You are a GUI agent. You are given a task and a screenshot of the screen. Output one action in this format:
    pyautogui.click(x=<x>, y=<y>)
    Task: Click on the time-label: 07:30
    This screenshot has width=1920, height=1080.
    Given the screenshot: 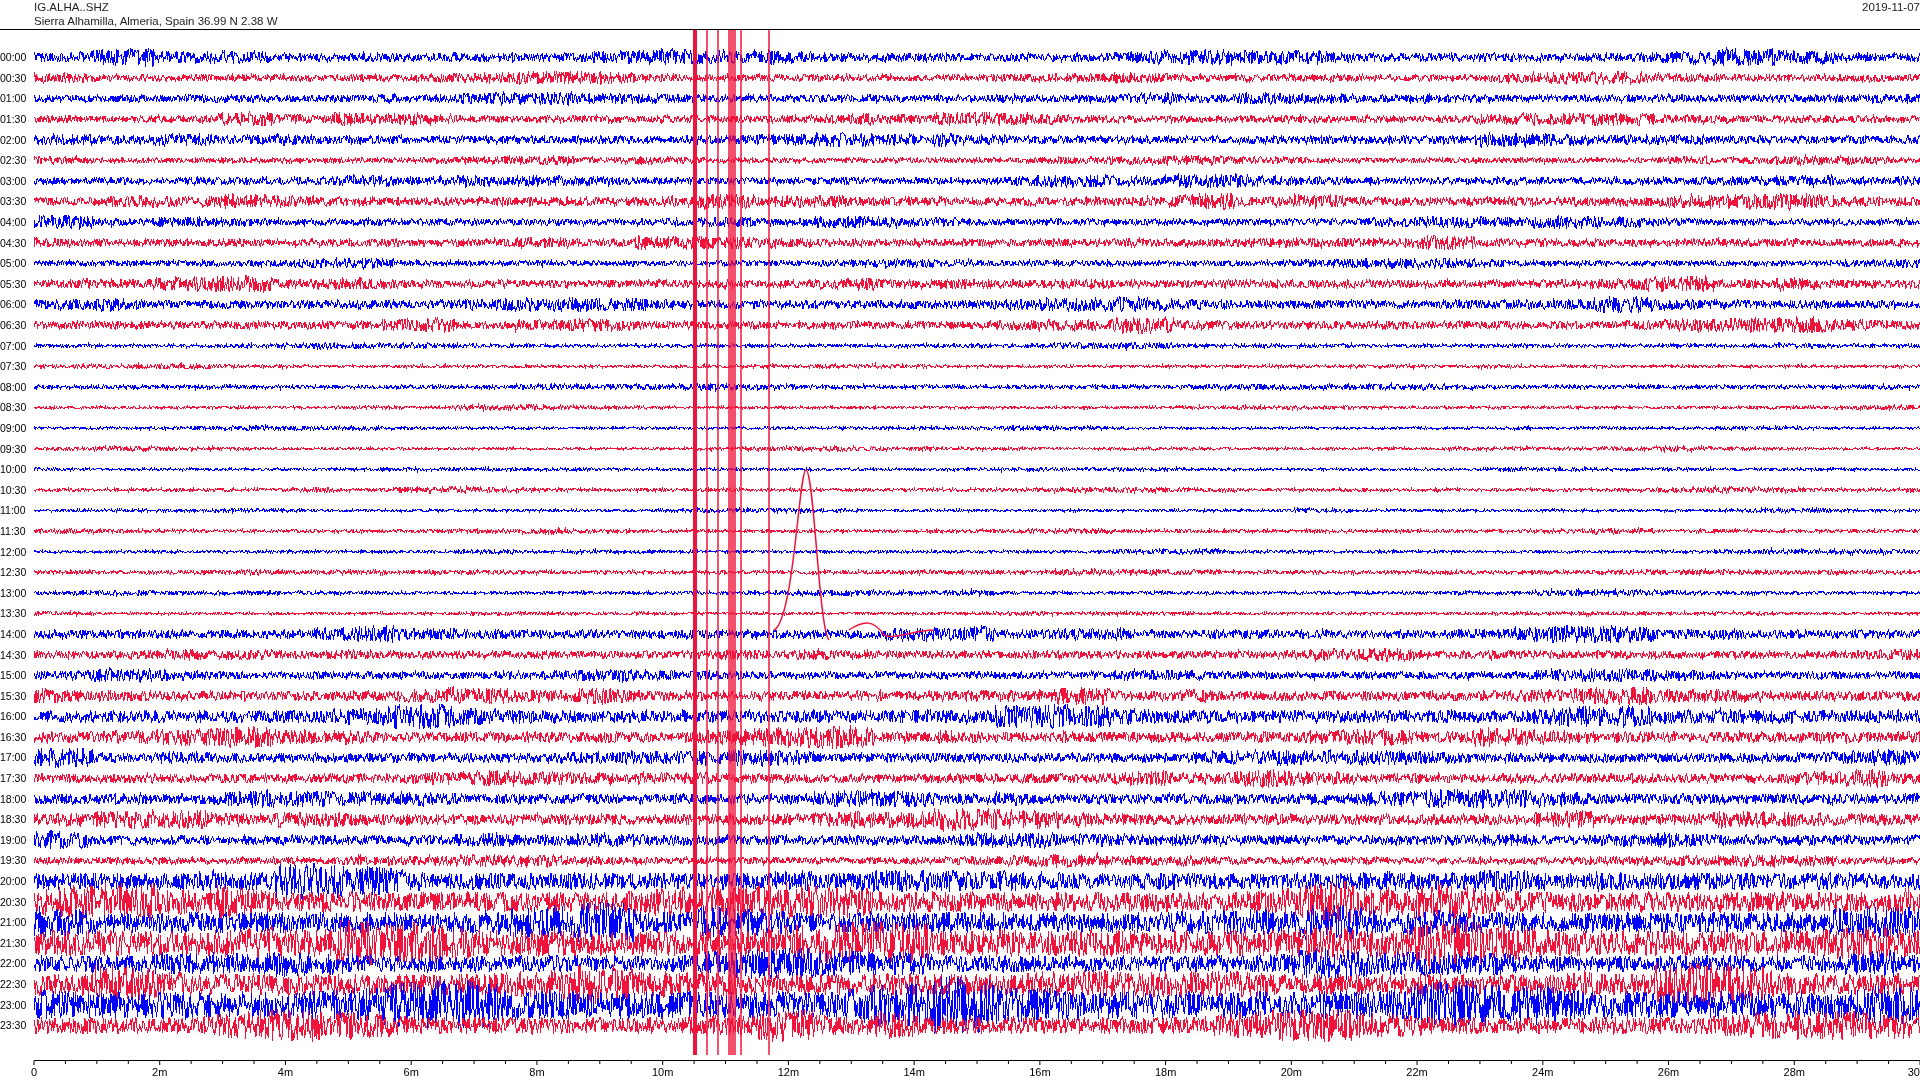 What is the action you would take?
    pyautogui.click(x=14, y=367)
    